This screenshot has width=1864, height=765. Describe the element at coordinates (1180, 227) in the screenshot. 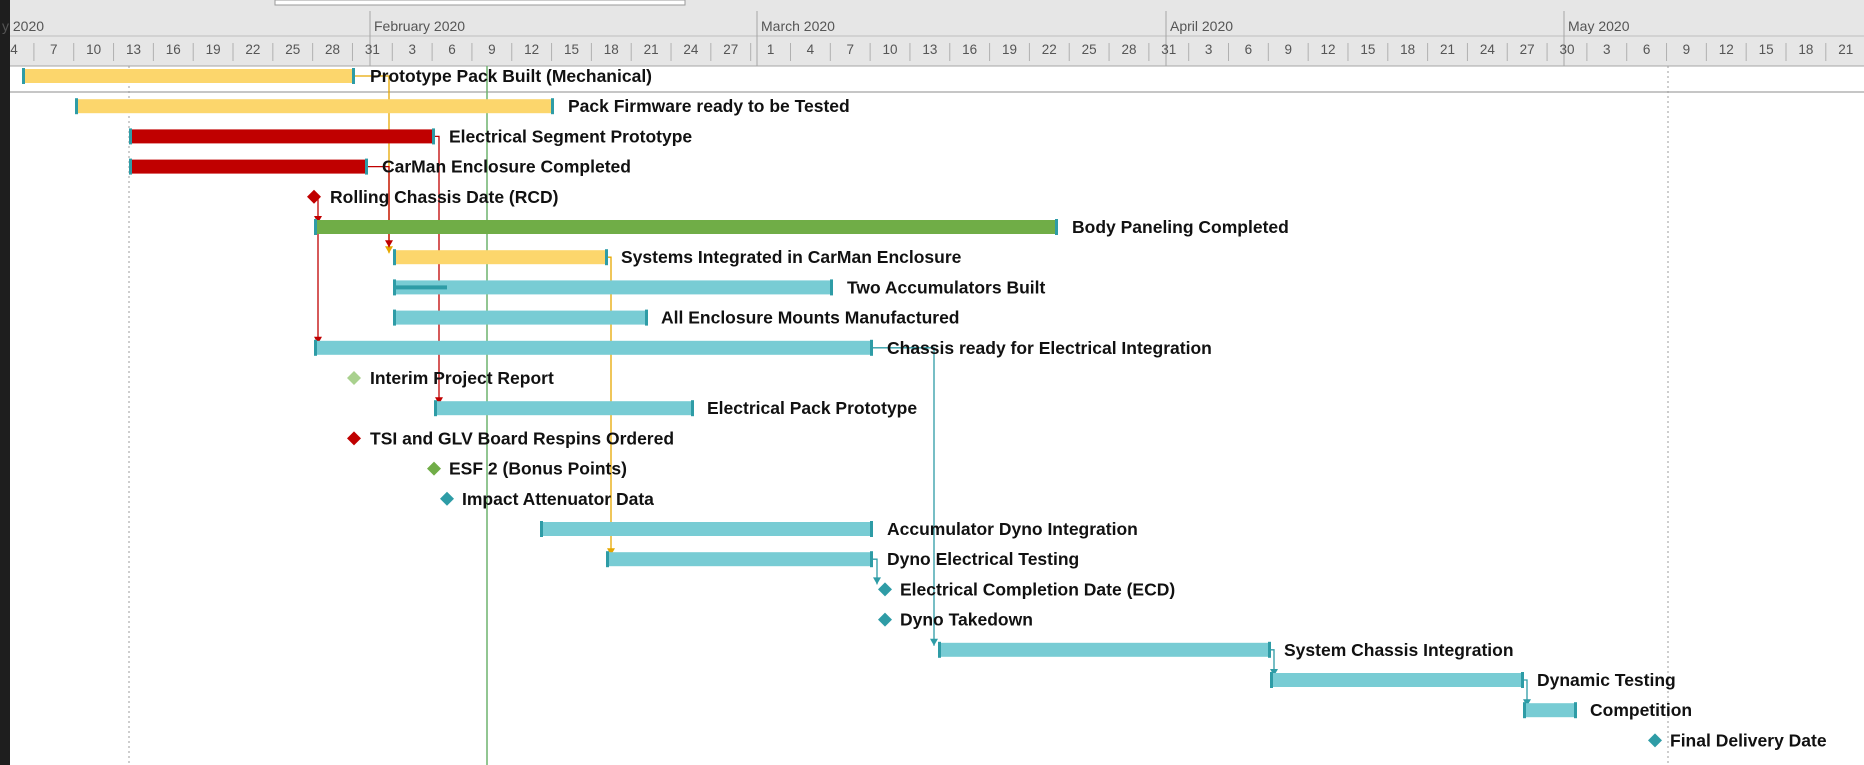

I see `task-label: Body Paneling Completed` at that location.